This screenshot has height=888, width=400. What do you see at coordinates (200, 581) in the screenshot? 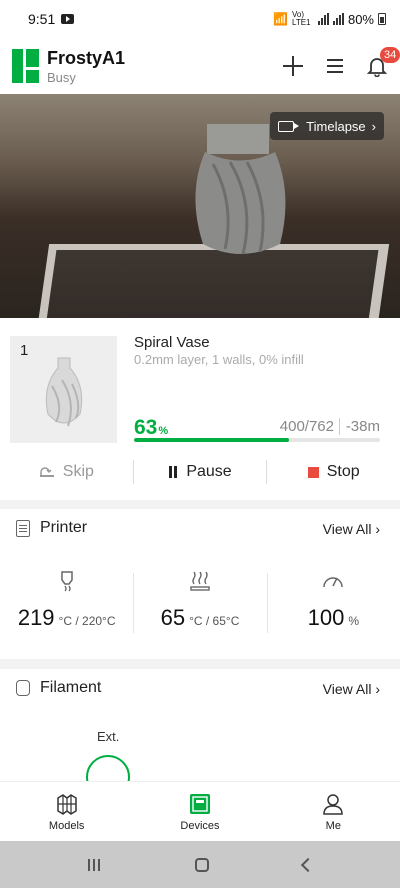
I see `heatbed-icon` at bounding box center [200, 581].